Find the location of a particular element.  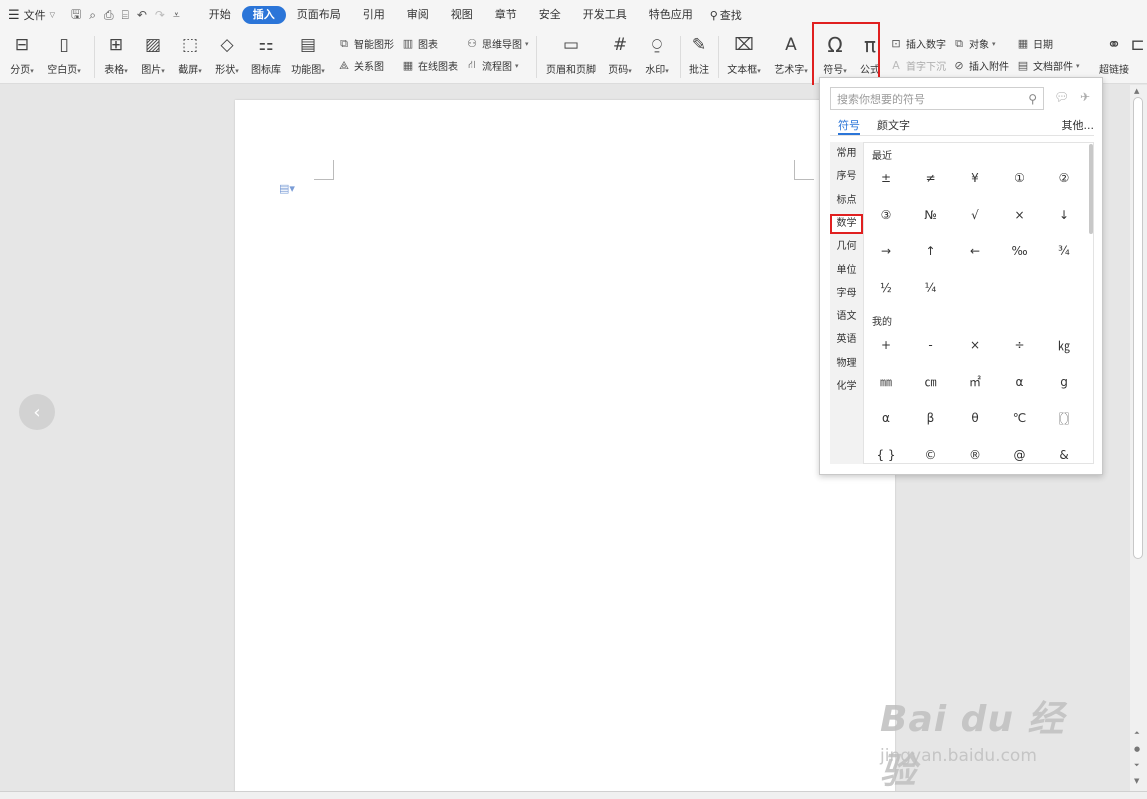

pin-icon: ✈︎ is located at coordinates (1085, 97).